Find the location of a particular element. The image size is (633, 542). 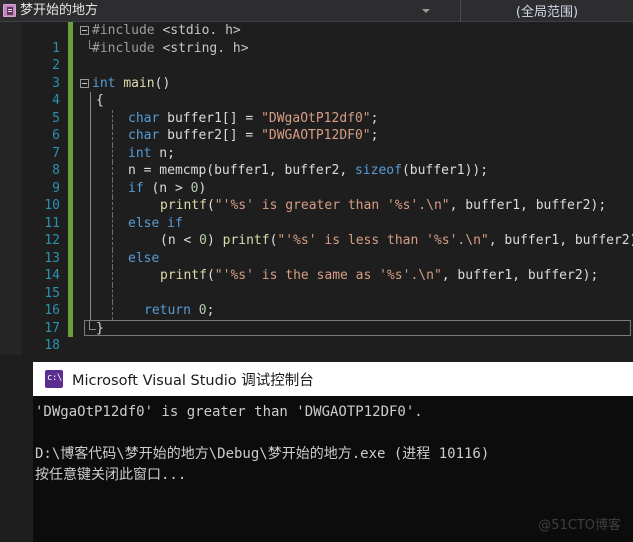

keyword-token: else is located at coordinates (144, 258).